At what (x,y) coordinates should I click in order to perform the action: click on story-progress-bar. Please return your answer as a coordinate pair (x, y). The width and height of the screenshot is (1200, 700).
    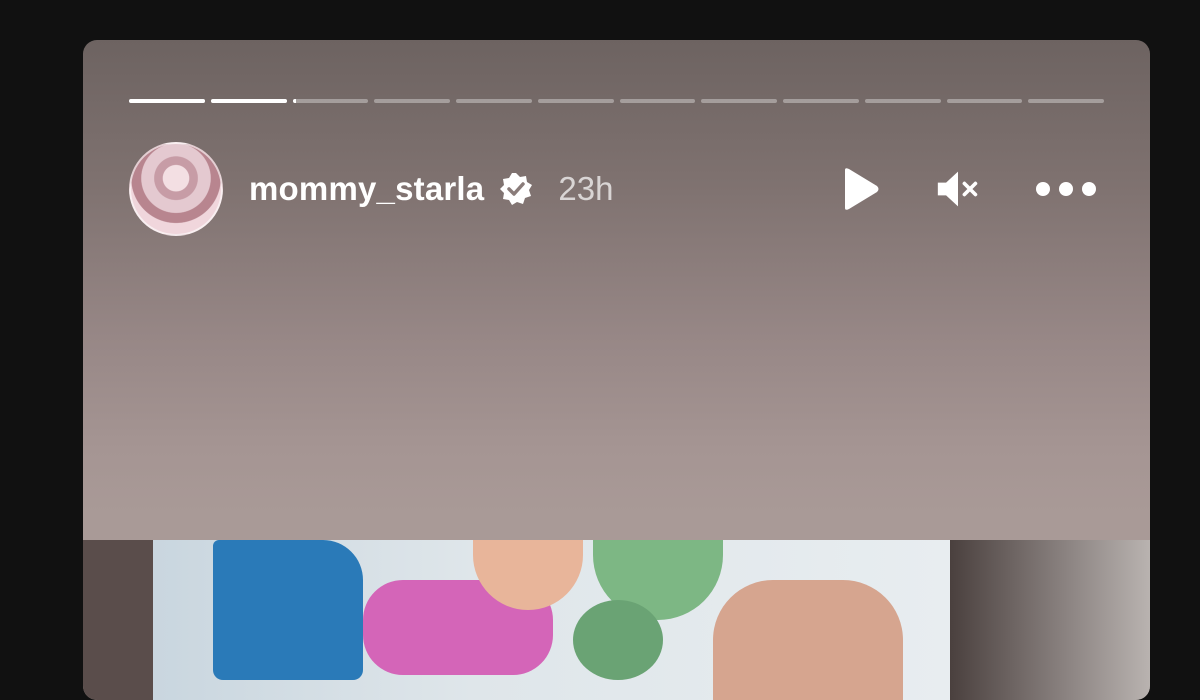
    Looking at the image, I should click on (616, 101).